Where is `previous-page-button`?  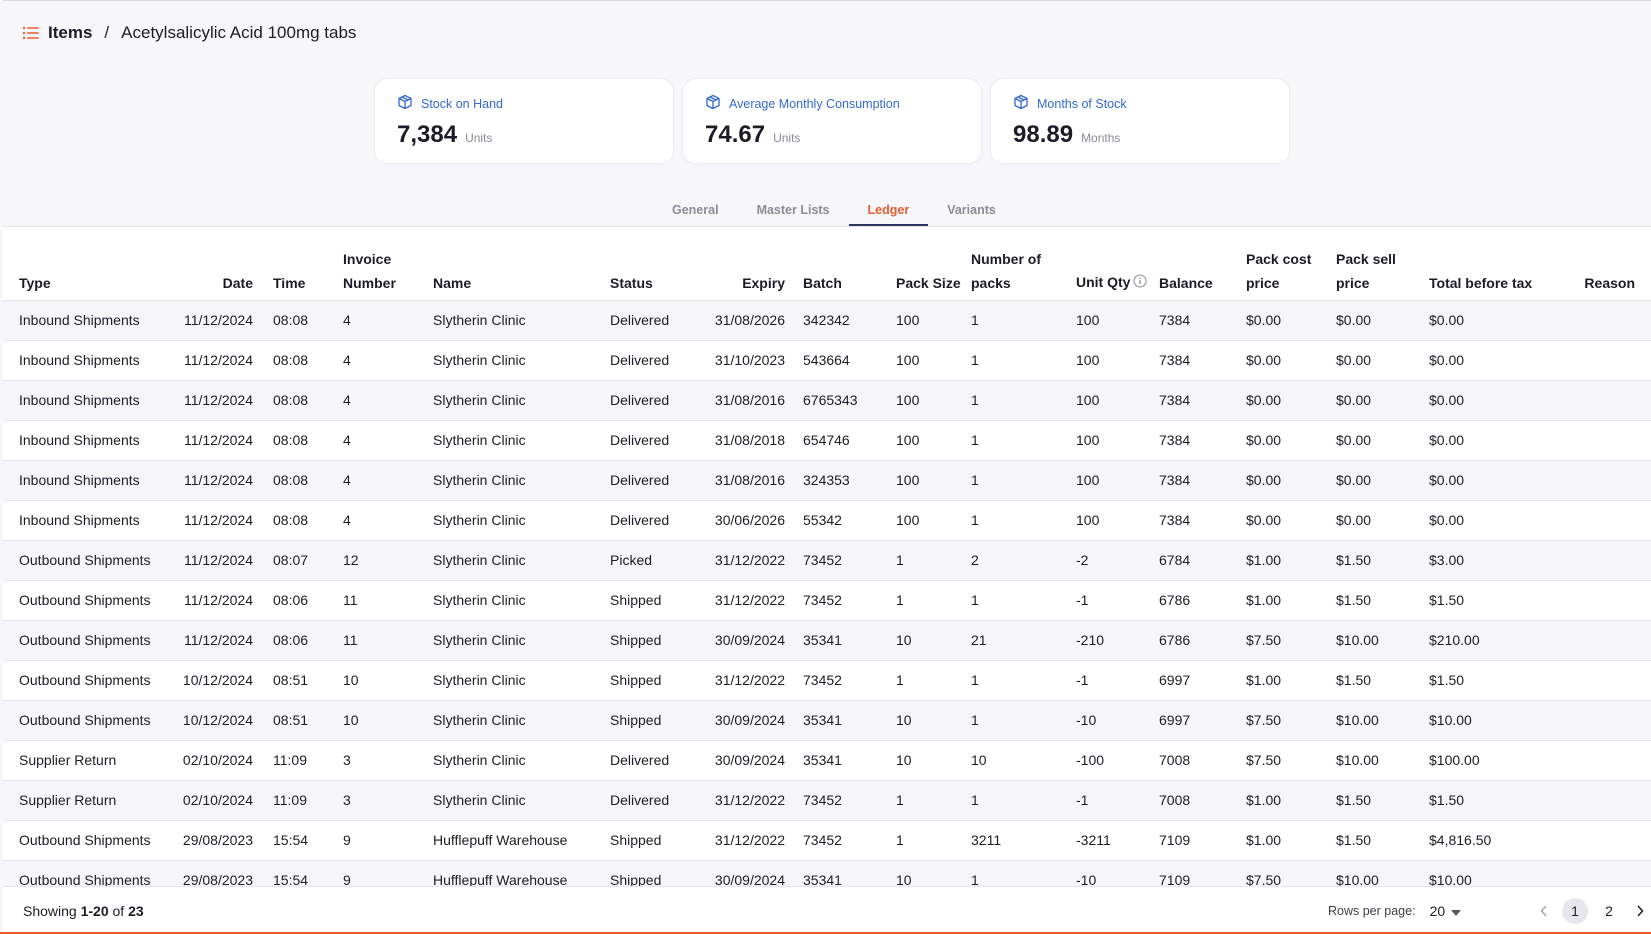 previous-page-button is located at coordinates (1544, 911).